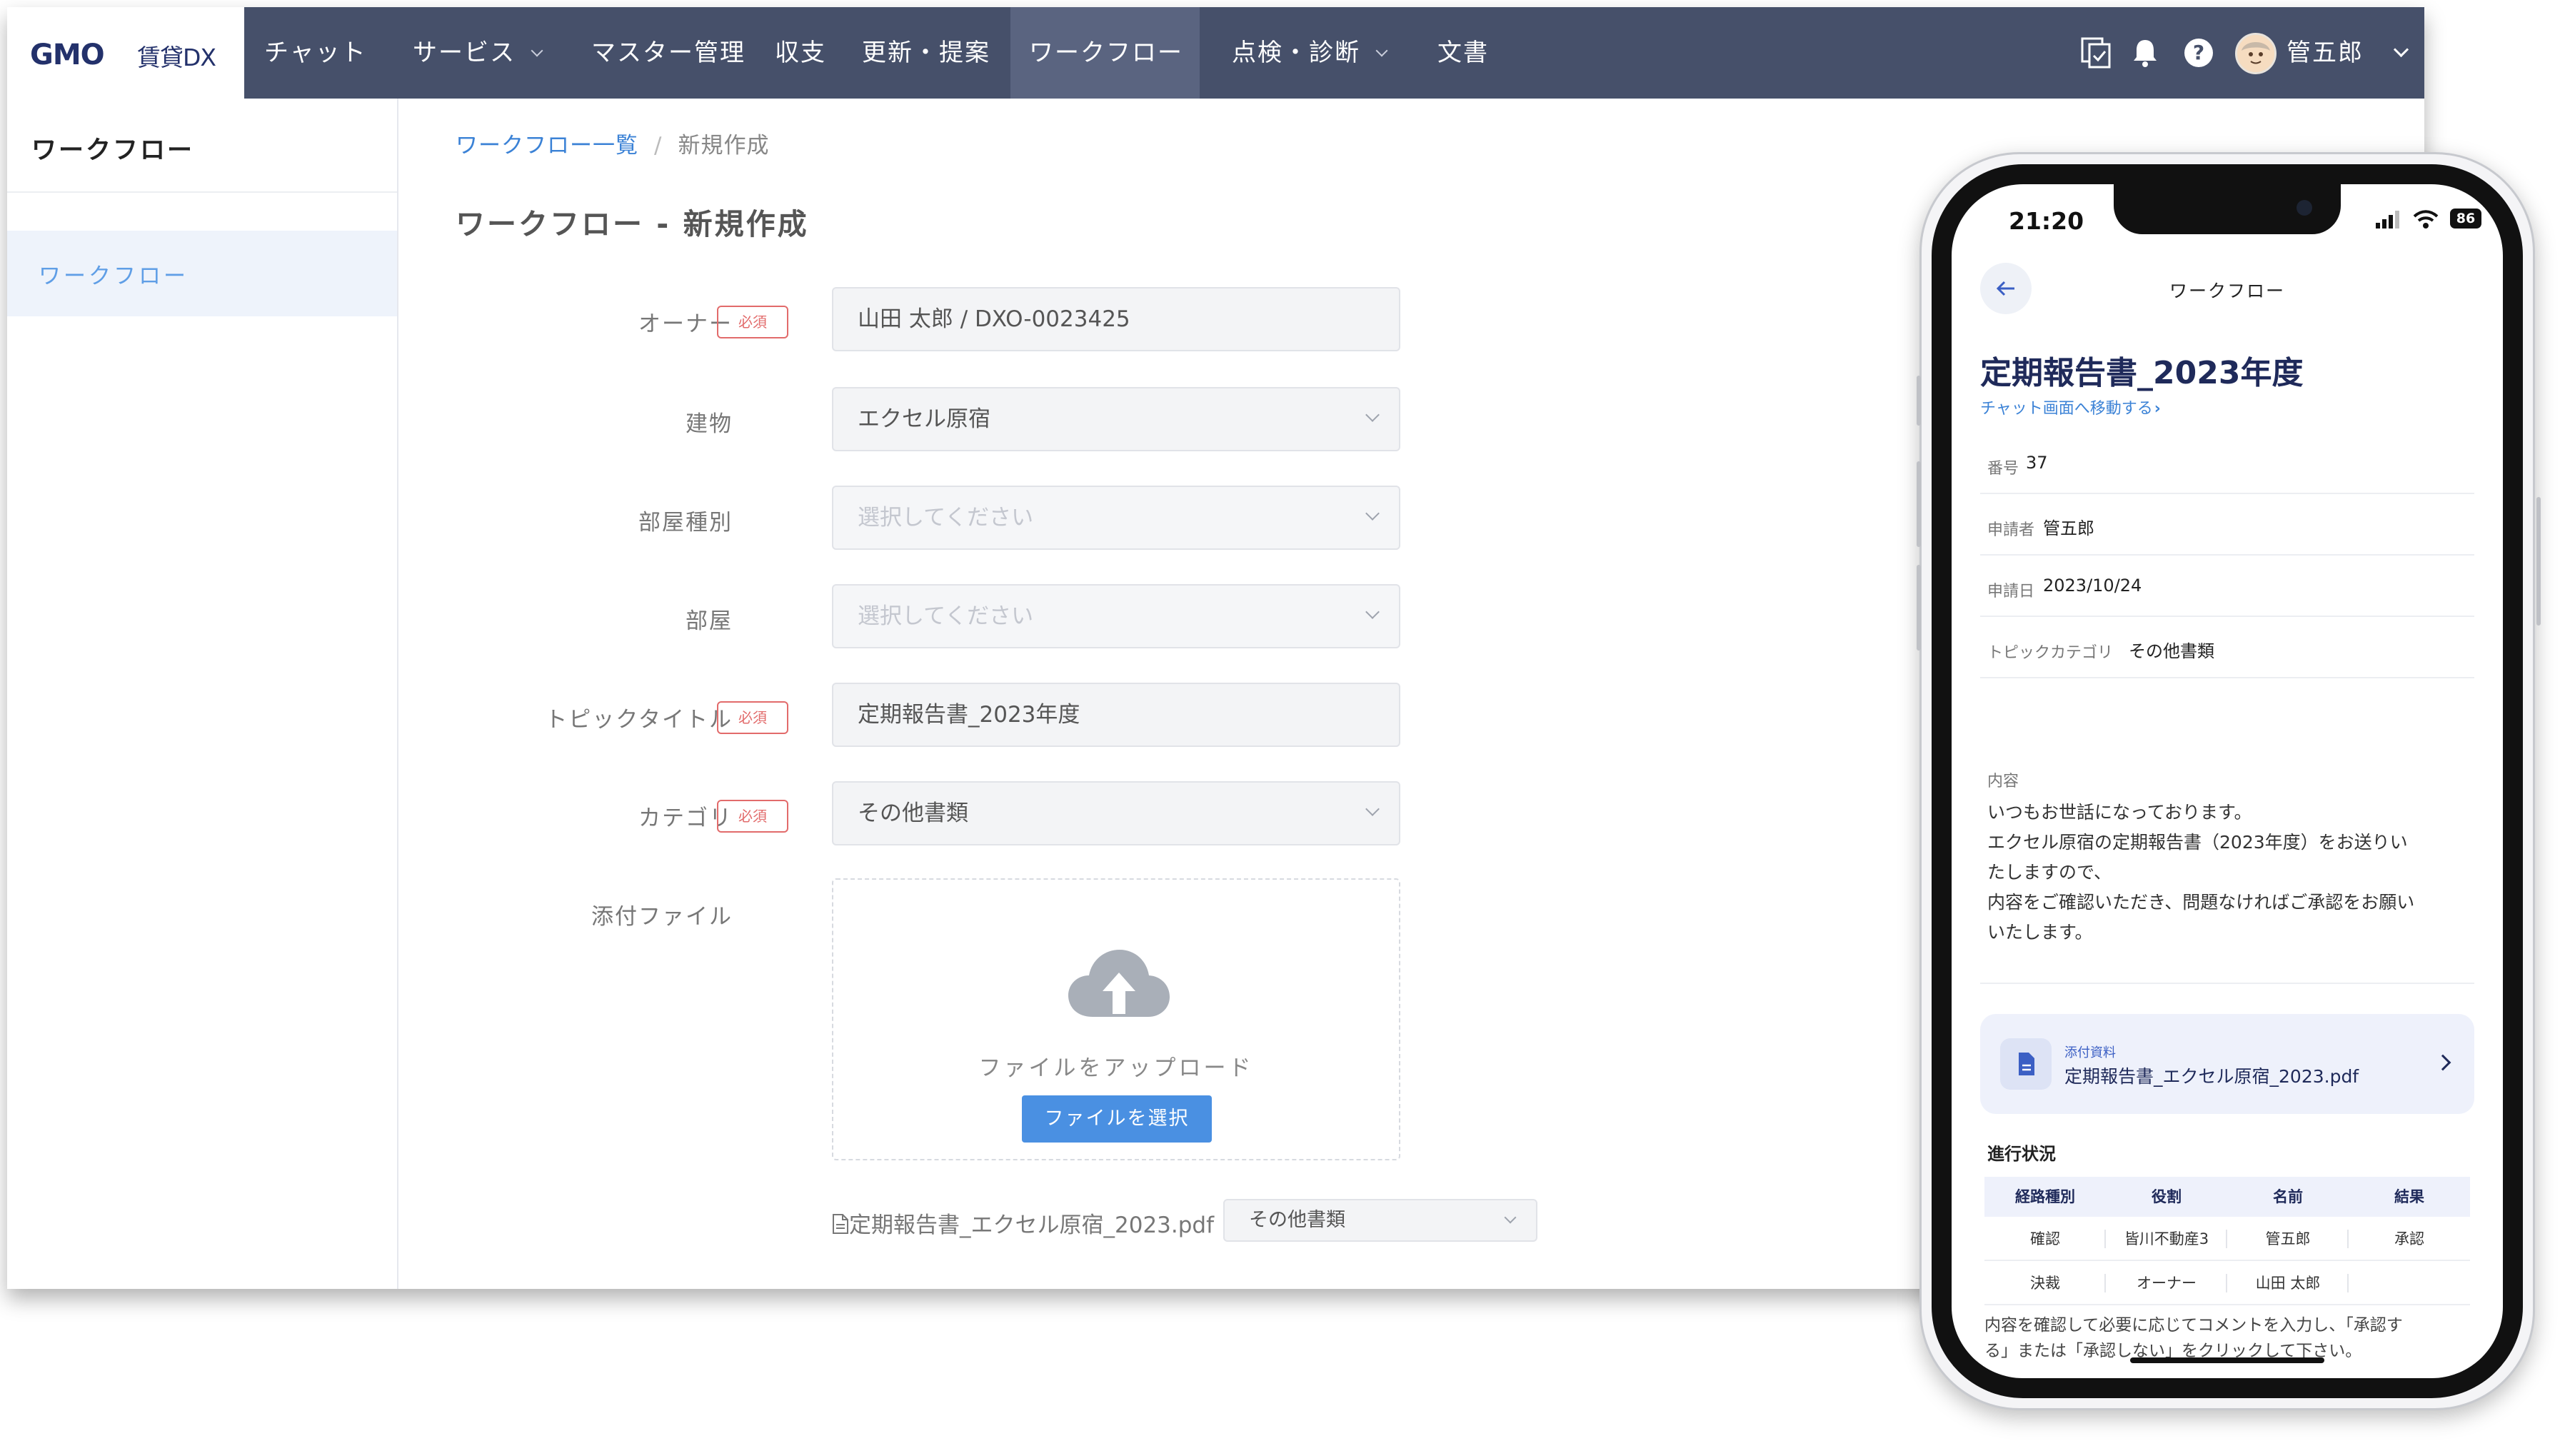  I want to click on divider, so click(2227, 983).